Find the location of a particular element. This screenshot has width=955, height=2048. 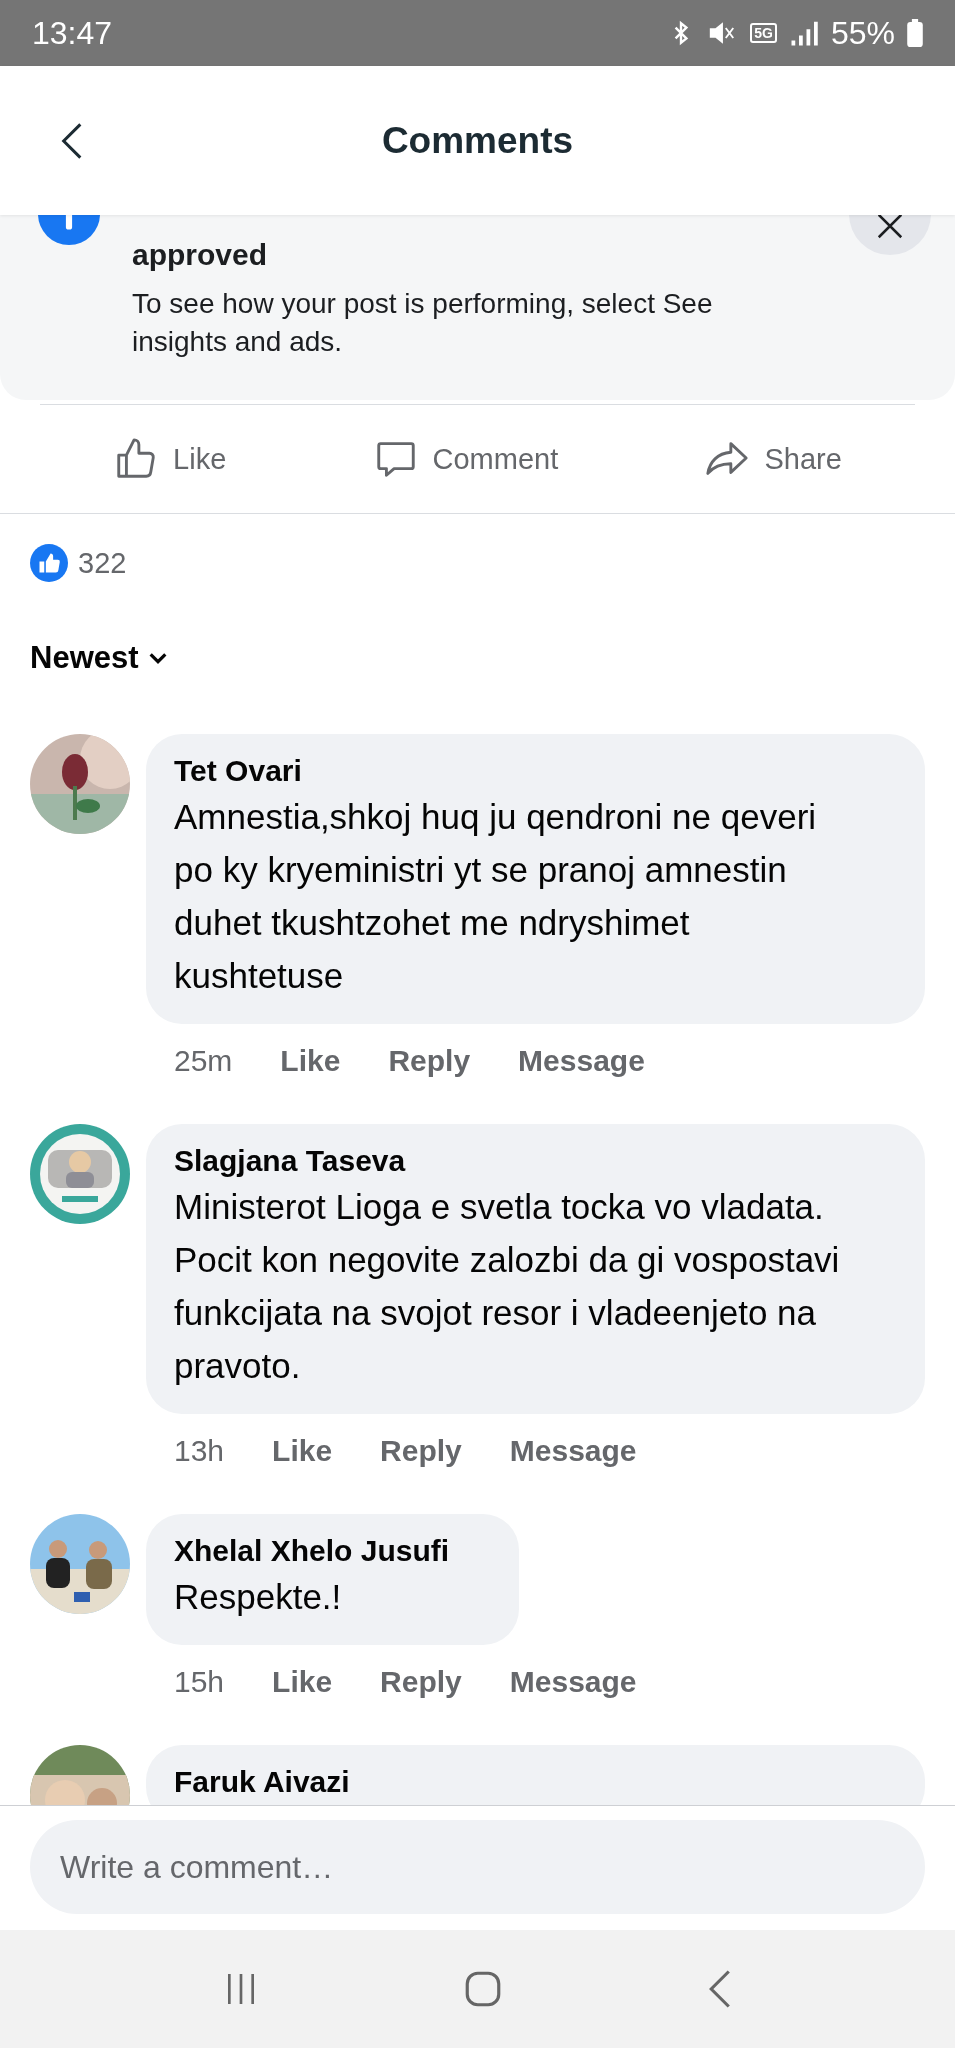

comment-author: Faruk Aivazi is located at coordinates (514, 1782).